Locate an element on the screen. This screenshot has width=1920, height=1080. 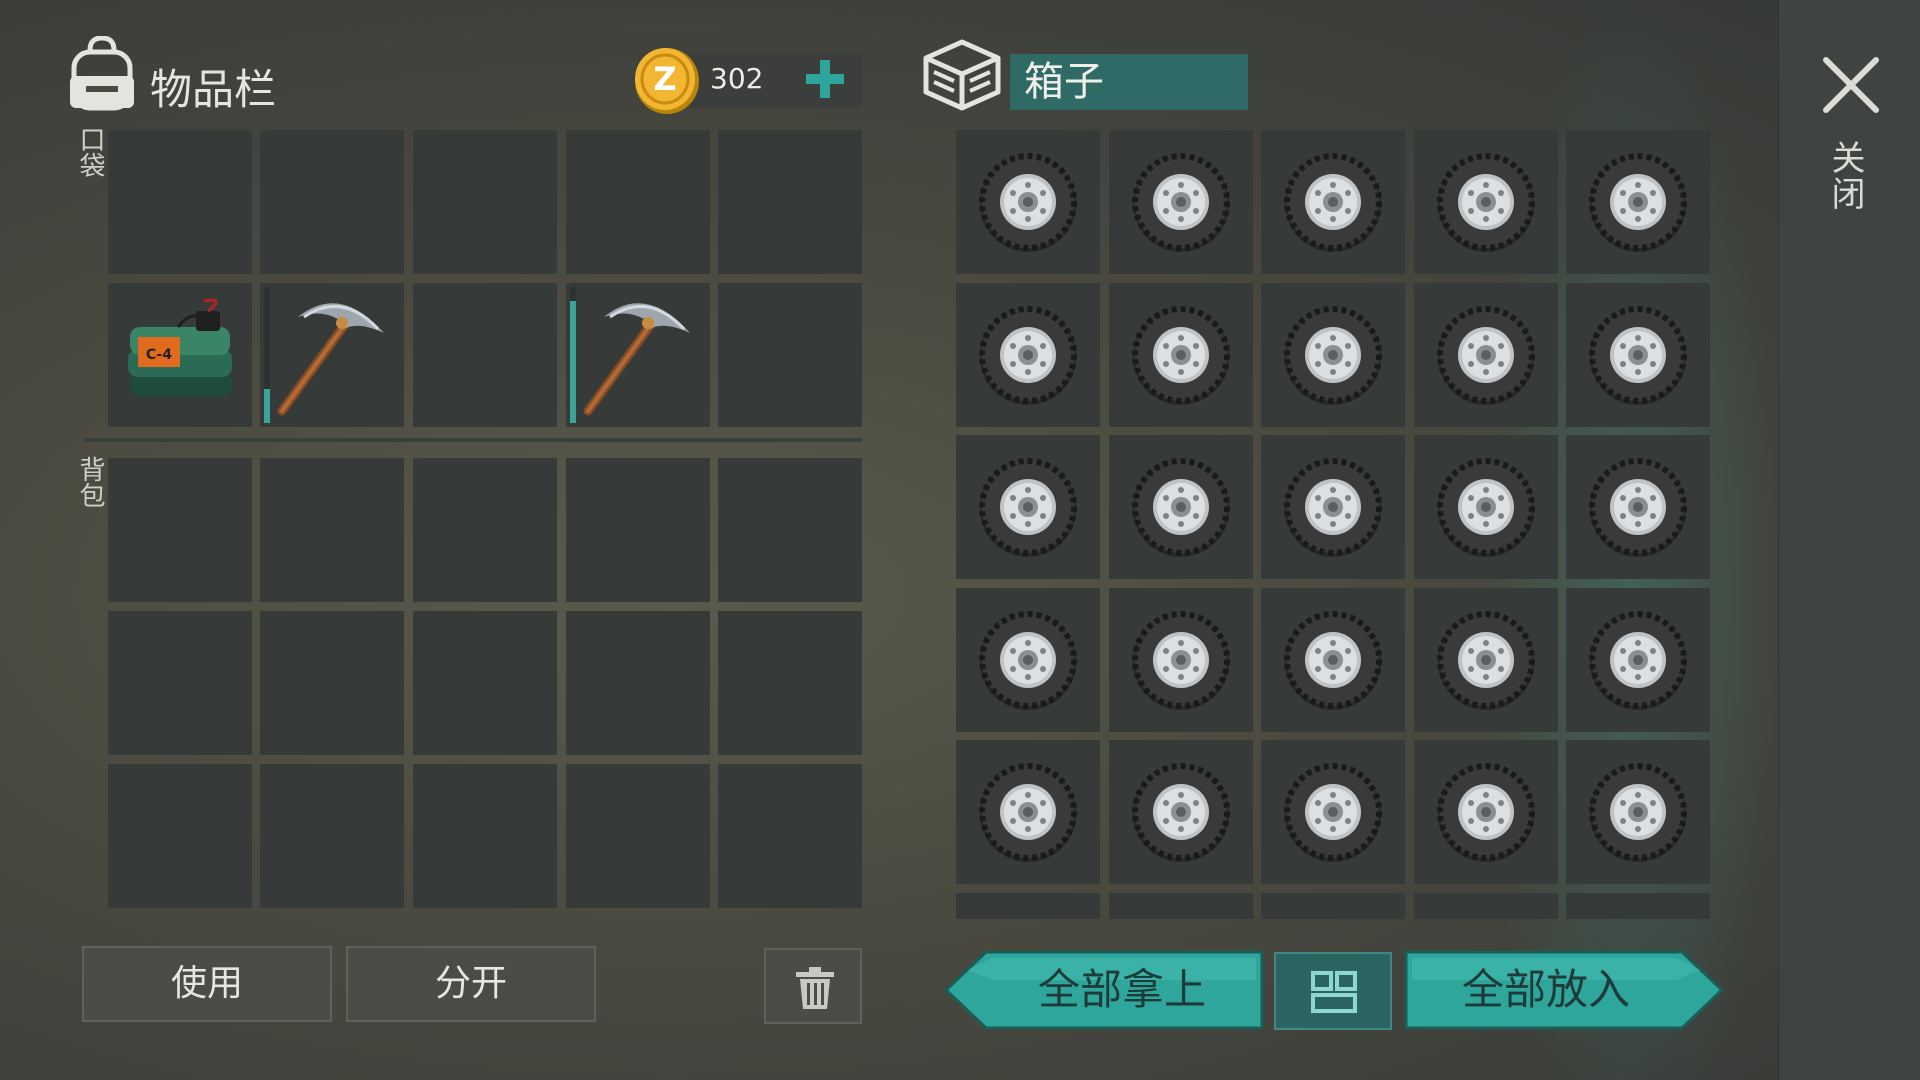
put-all-label: 全部放入 is located at coordinates (1545, 989).